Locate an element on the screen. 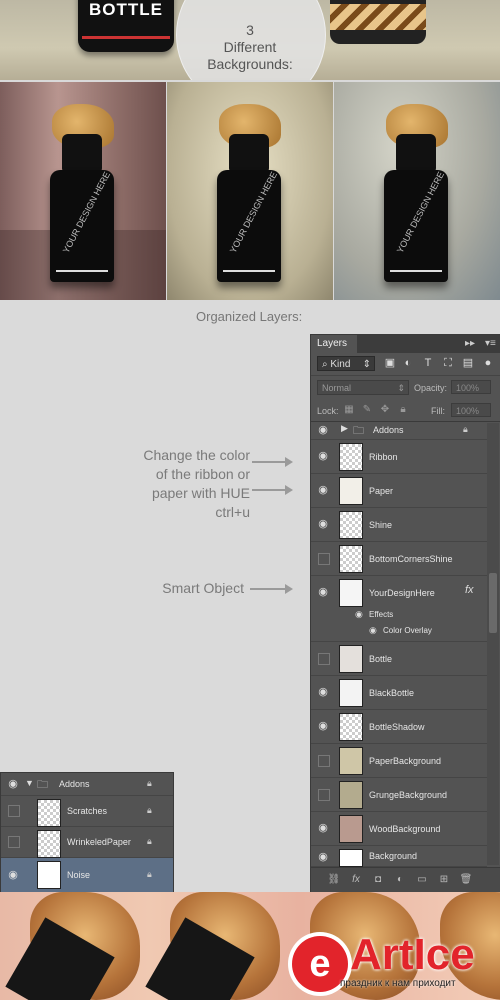  backgrounds-banner: BOTTLE 3 Different Backgrounds: is located at coordinates (250, 40).